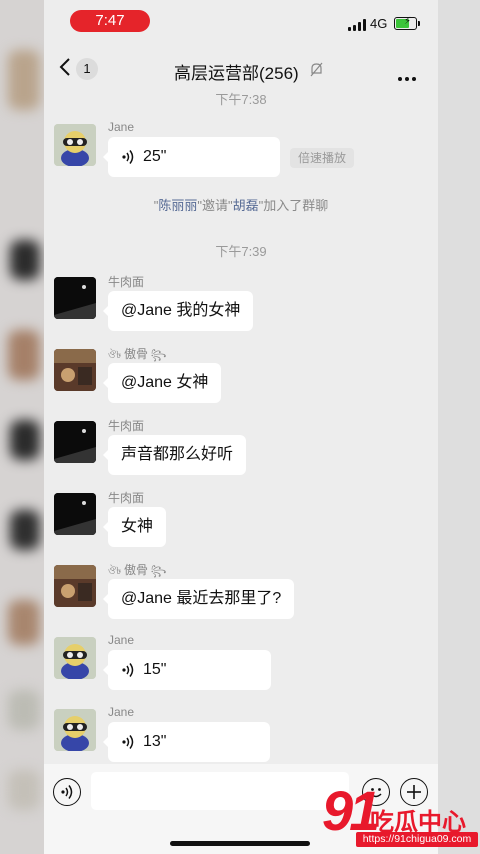 The image size is (480, 854). Describe the element at coordinates (191, 157) in the screenshot. I see `voice-message-bubble: 25"` at that location.